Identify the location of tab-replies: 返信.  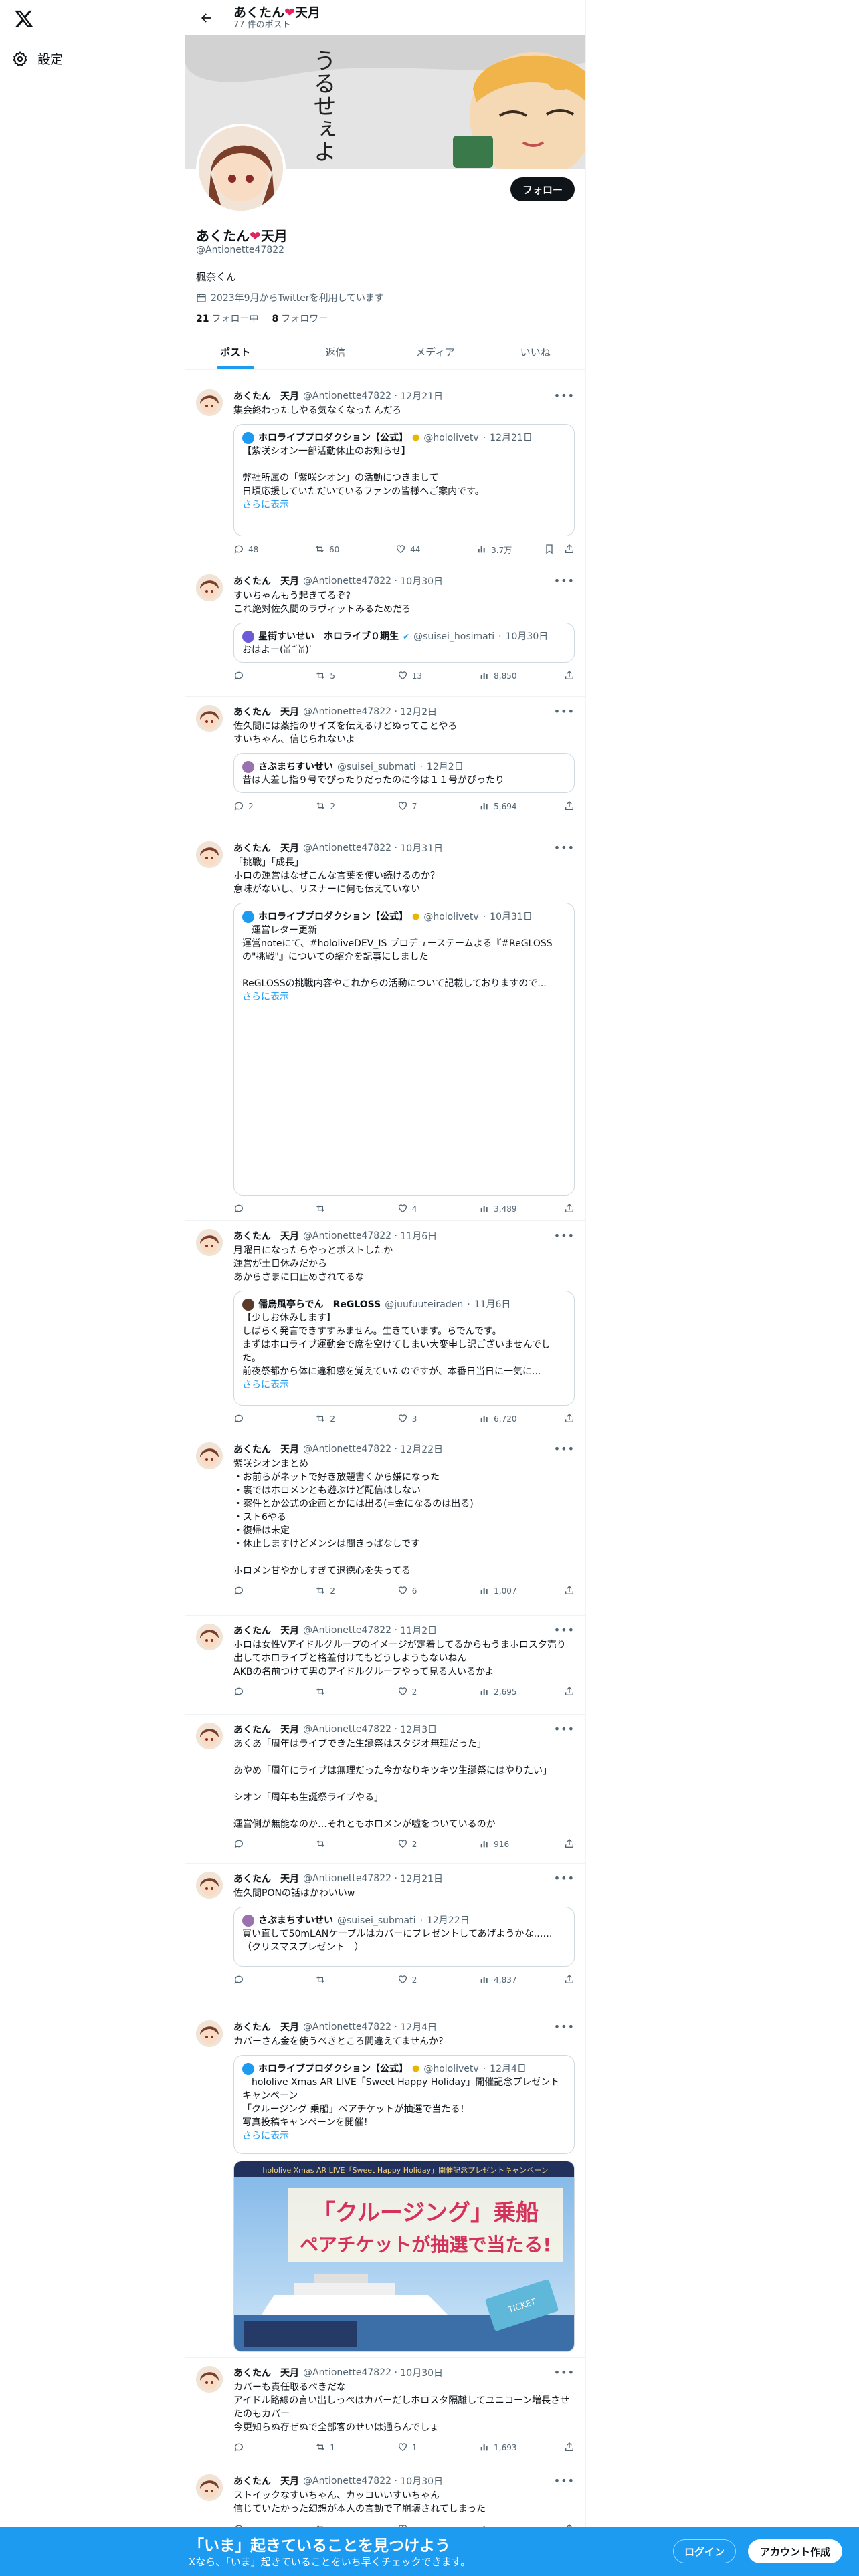
(336, 352).